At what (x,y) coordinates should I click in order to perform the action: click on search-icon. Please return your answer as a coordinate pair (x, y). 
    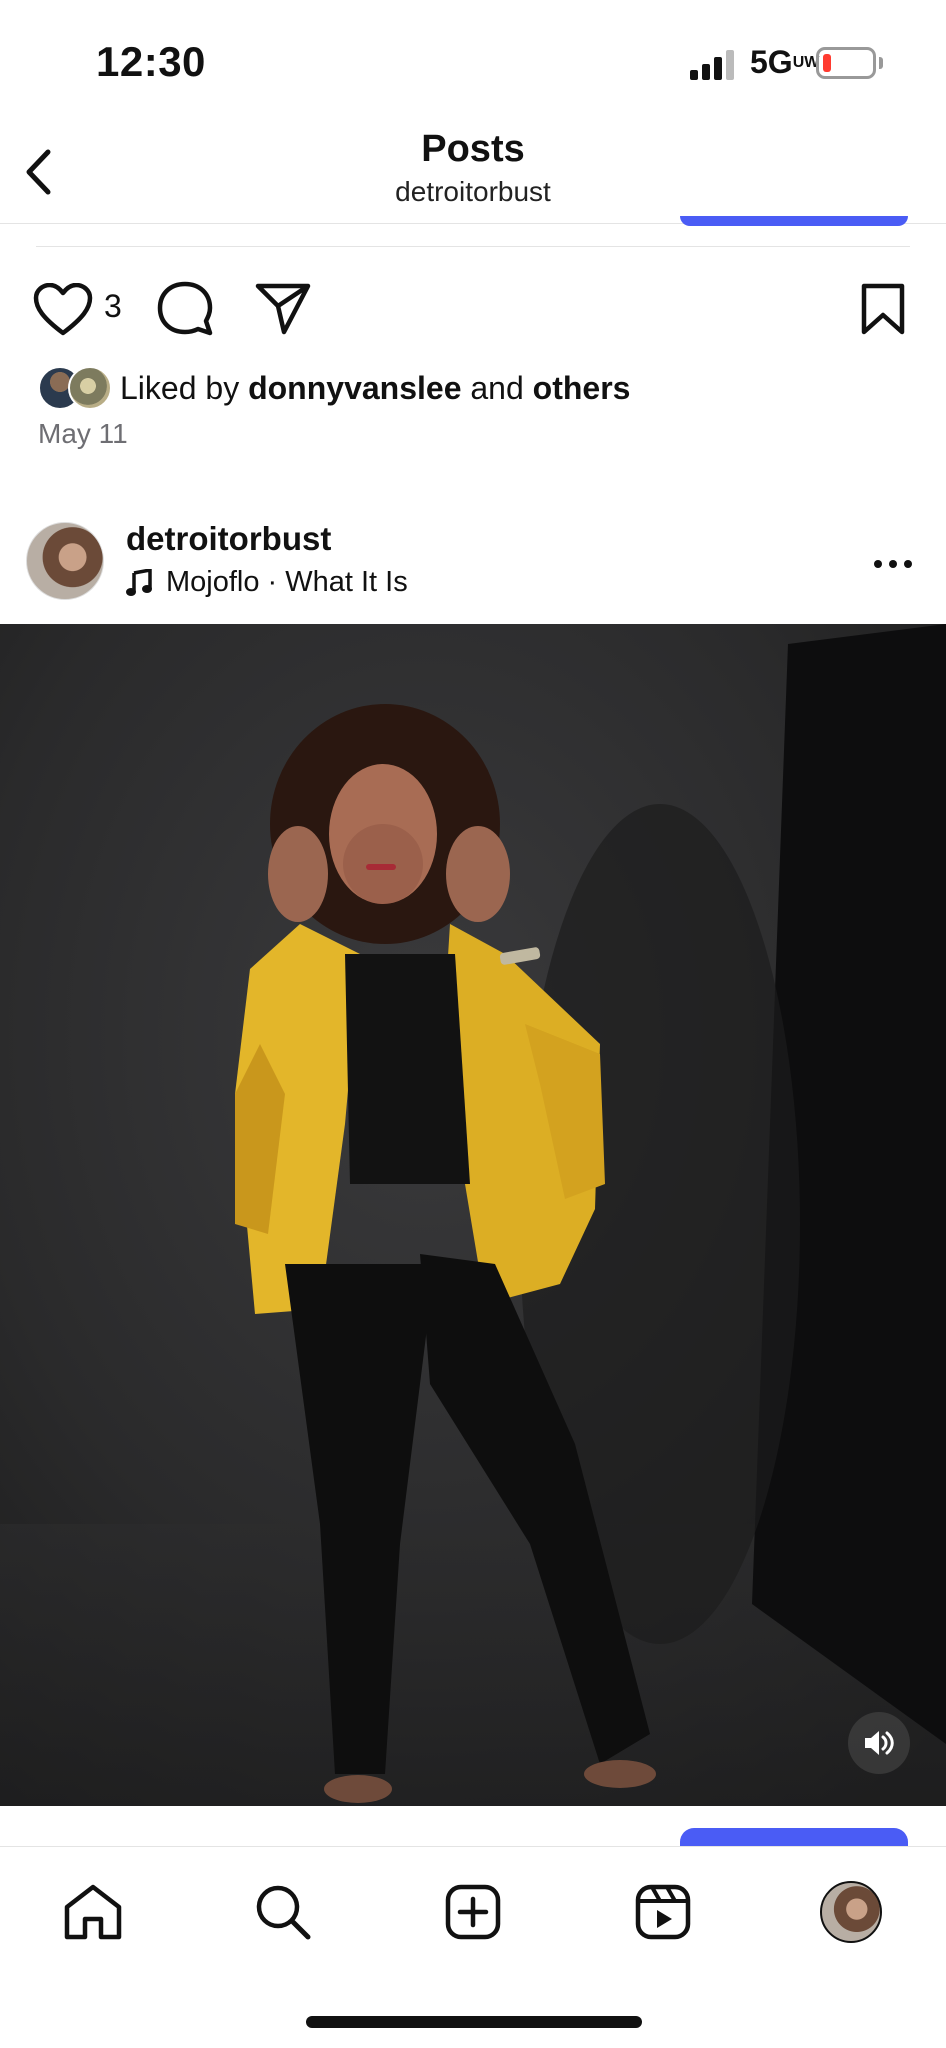
    Looking at the image, I should click on (283, 1912).